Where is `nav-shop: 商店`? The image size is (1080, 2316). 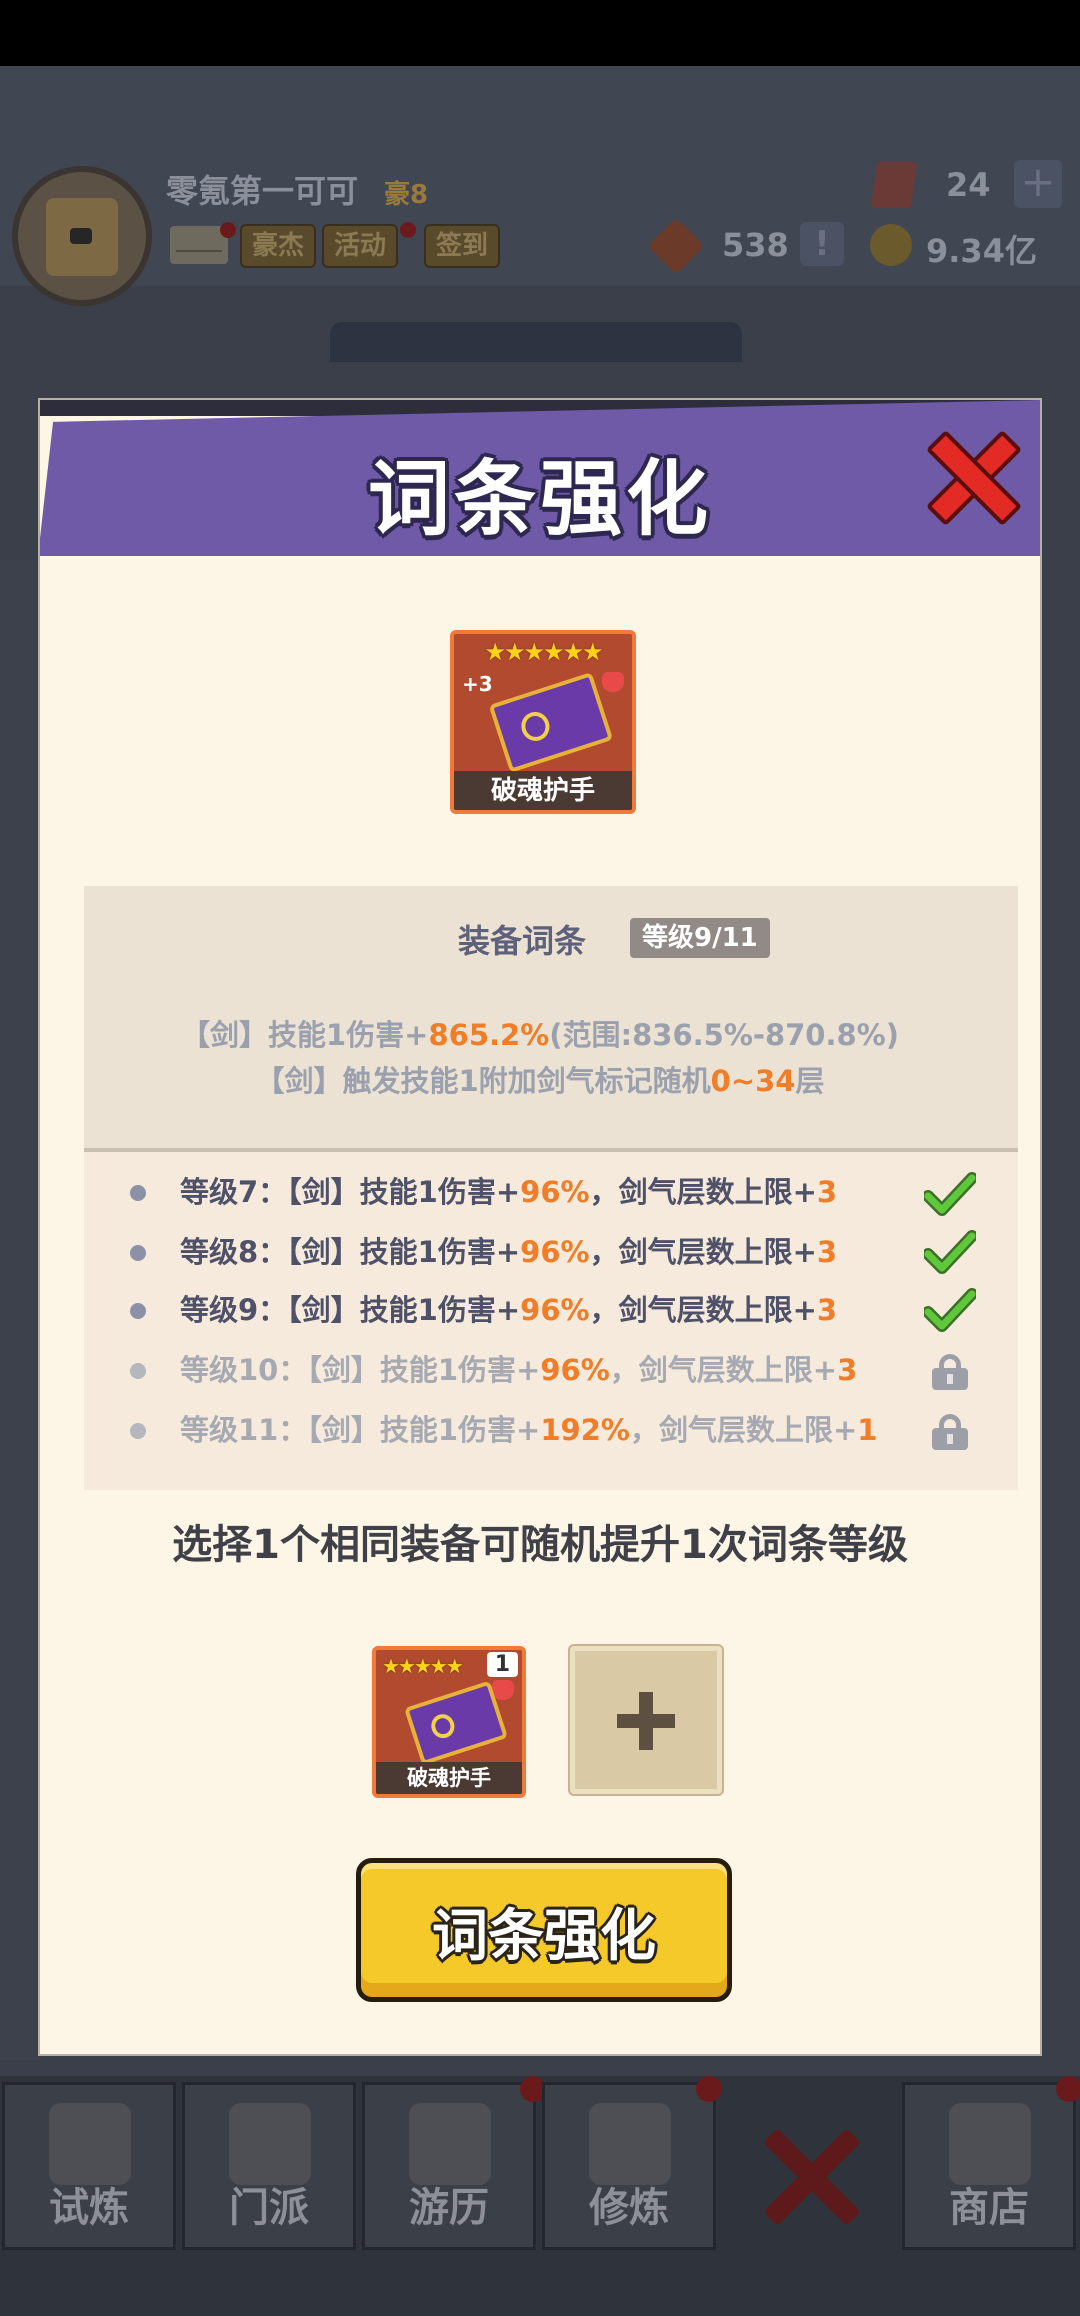 nav-shop: 商店 is located at coordinates (989, 2166).